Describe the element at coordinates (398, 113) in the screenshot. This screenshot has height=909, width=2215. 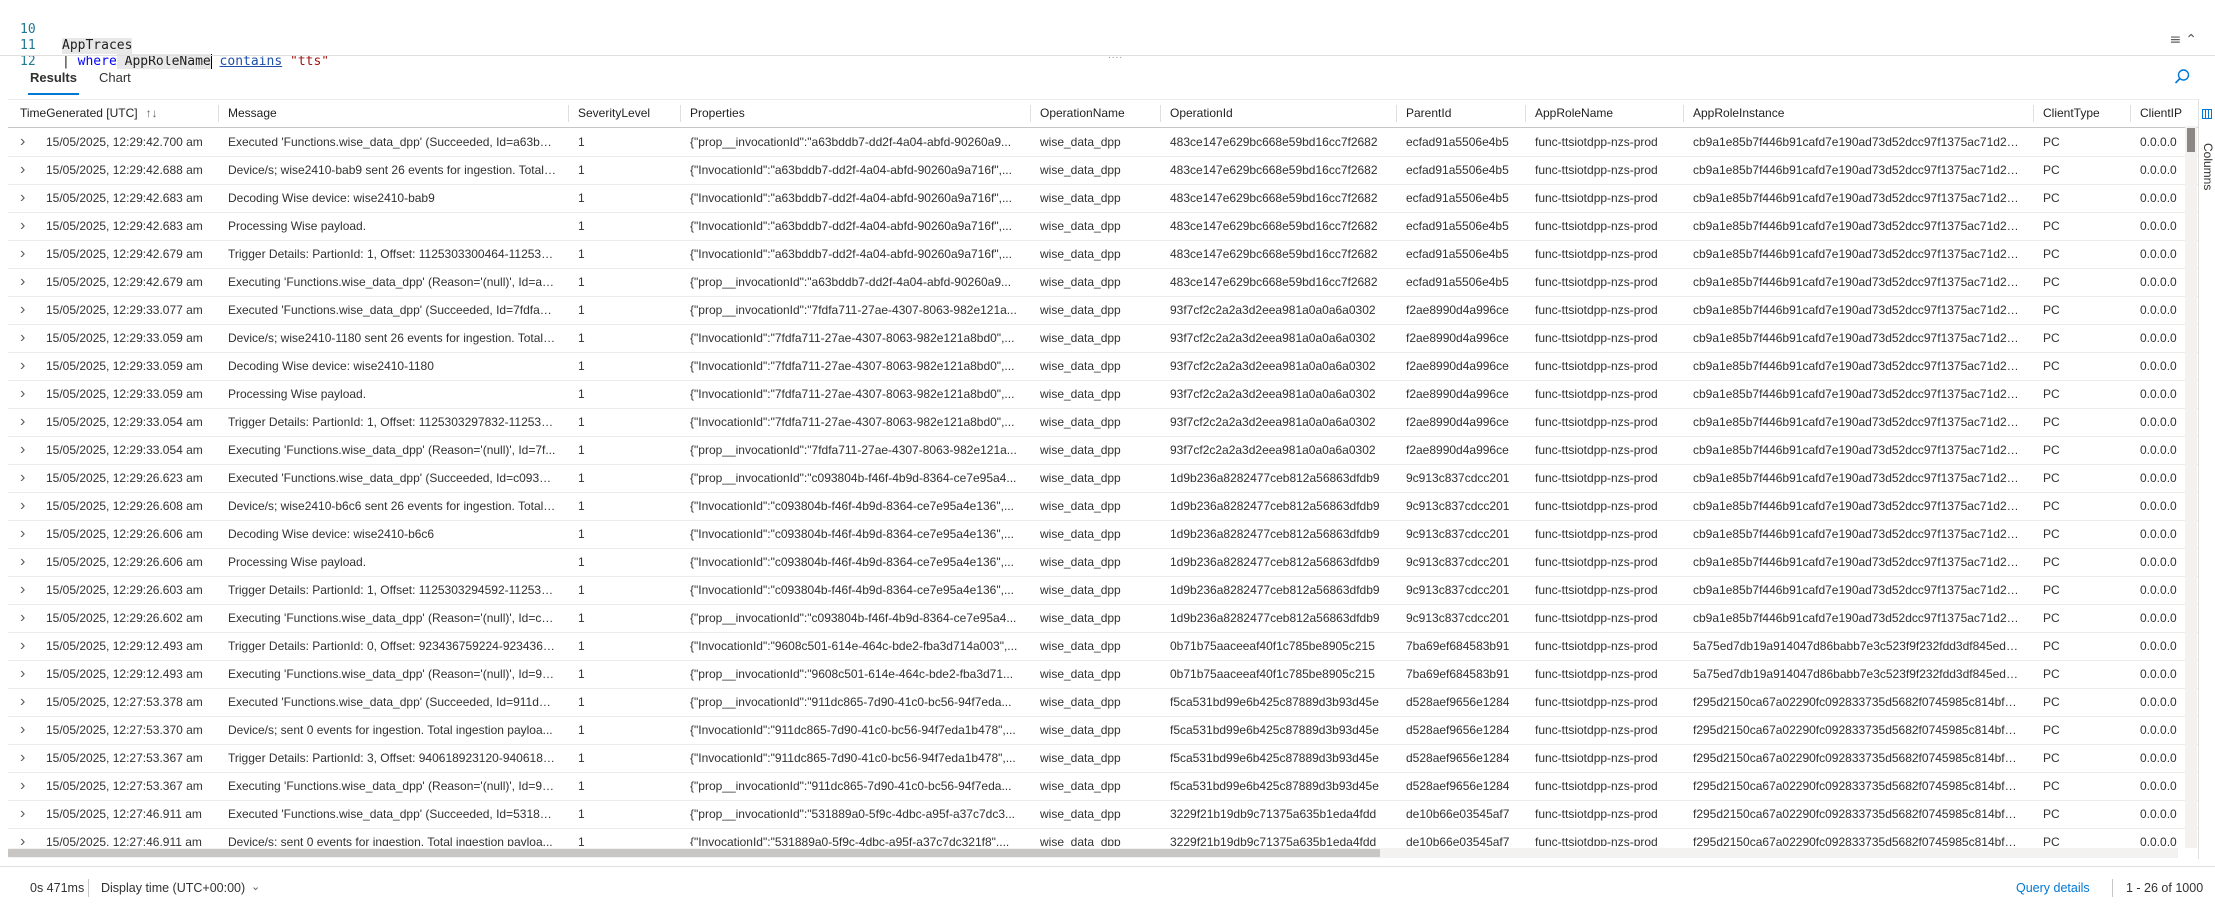
I see `column-header-message: Message` at that location.